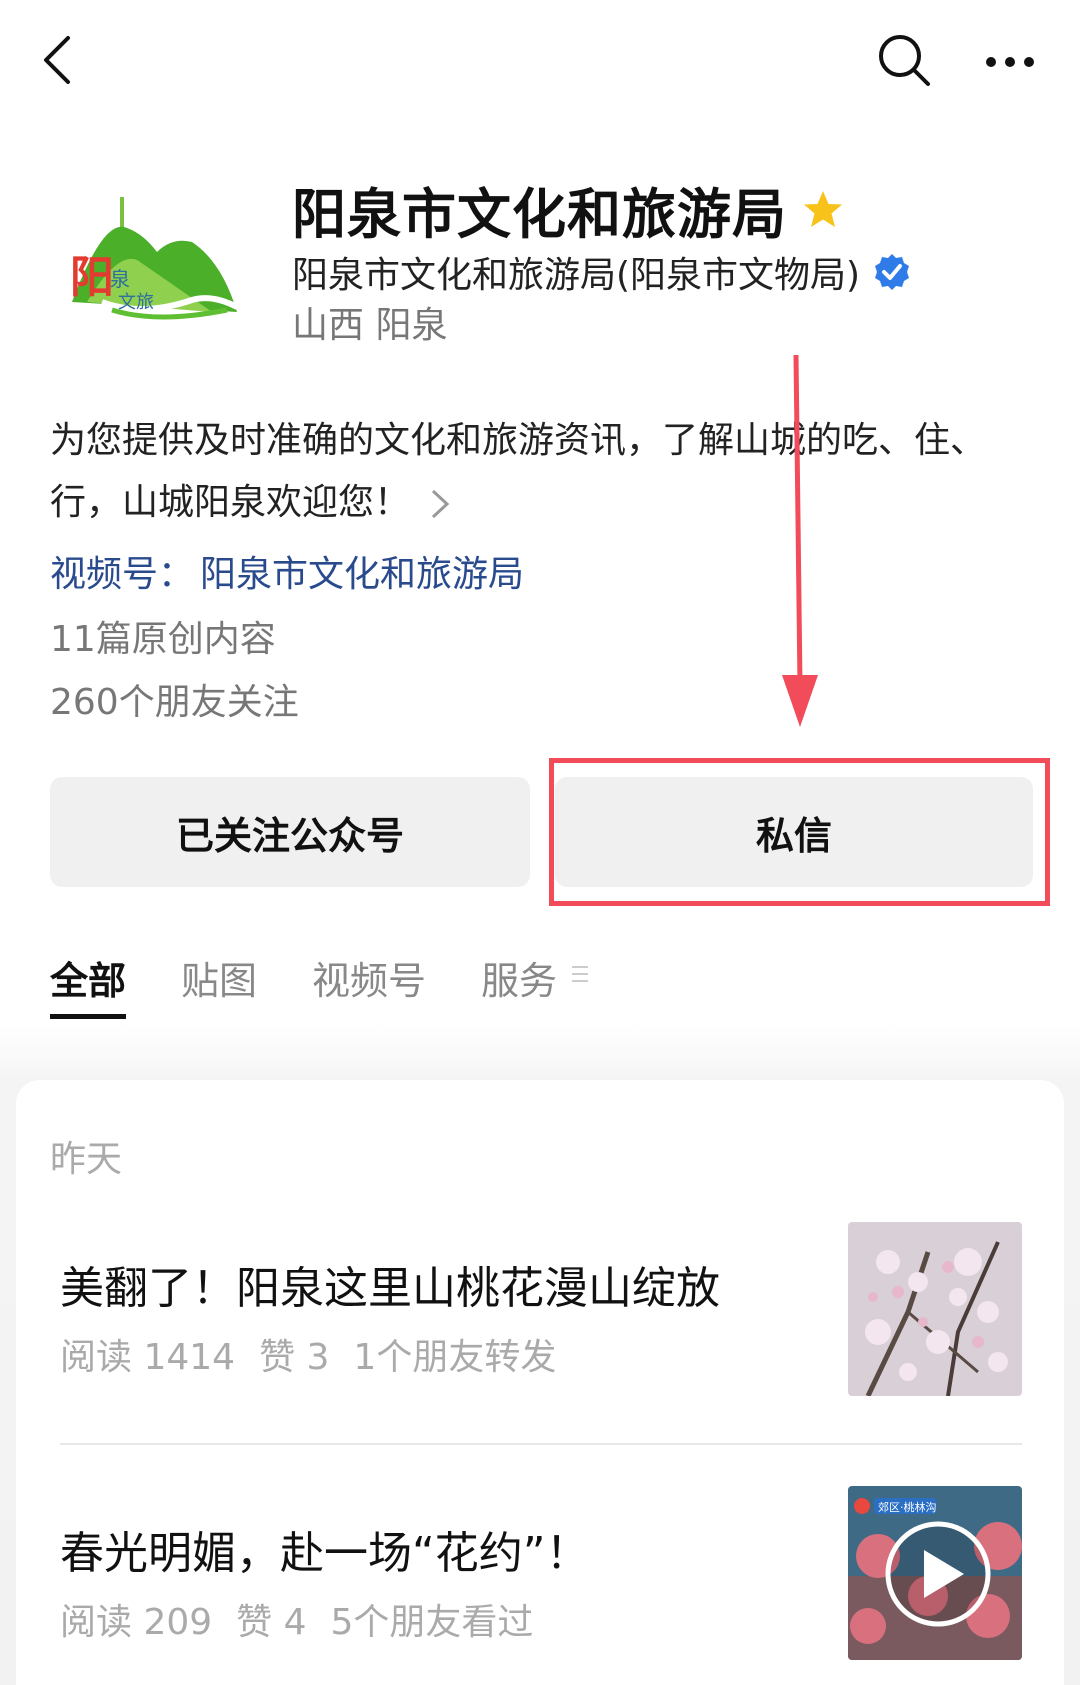 This screenshot has height=1685, width=1080. Describe the element at coordinates (576, 275) in the screenshot. I see `account-org: 阳泉市文化和旅游局(阳泉市文物局)` at that location.